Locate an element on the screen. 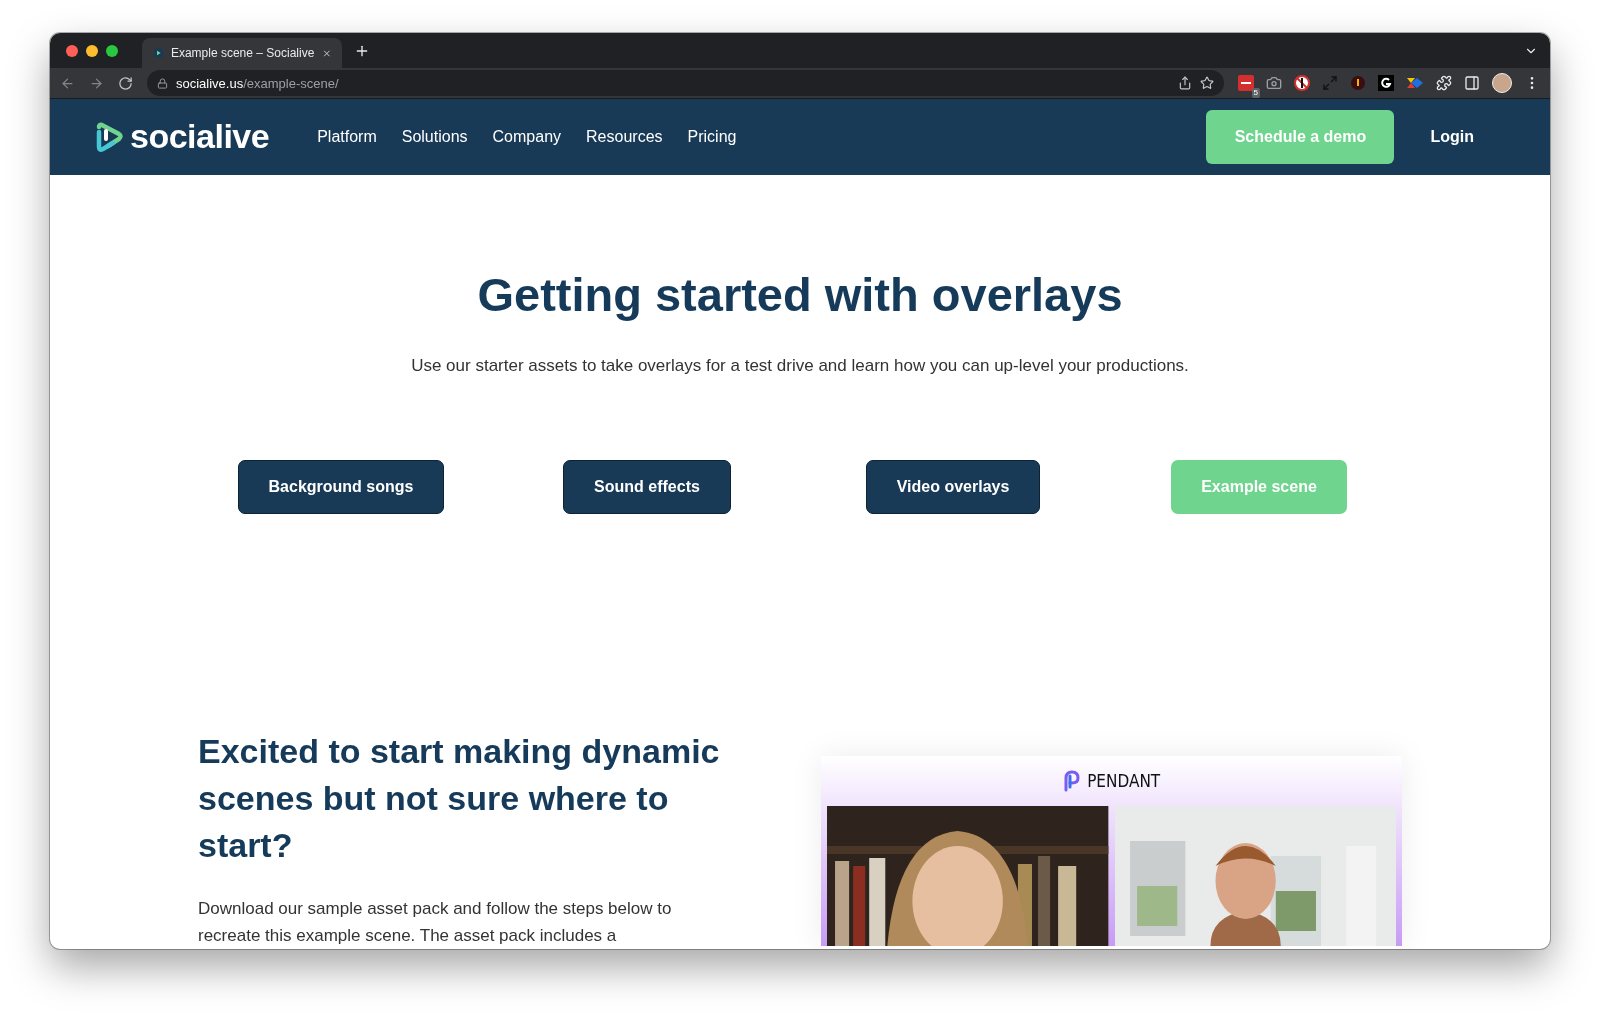 This screenshot has width=1600, height=1015. category-button: Video overlays is located at coordinates (953, 487).